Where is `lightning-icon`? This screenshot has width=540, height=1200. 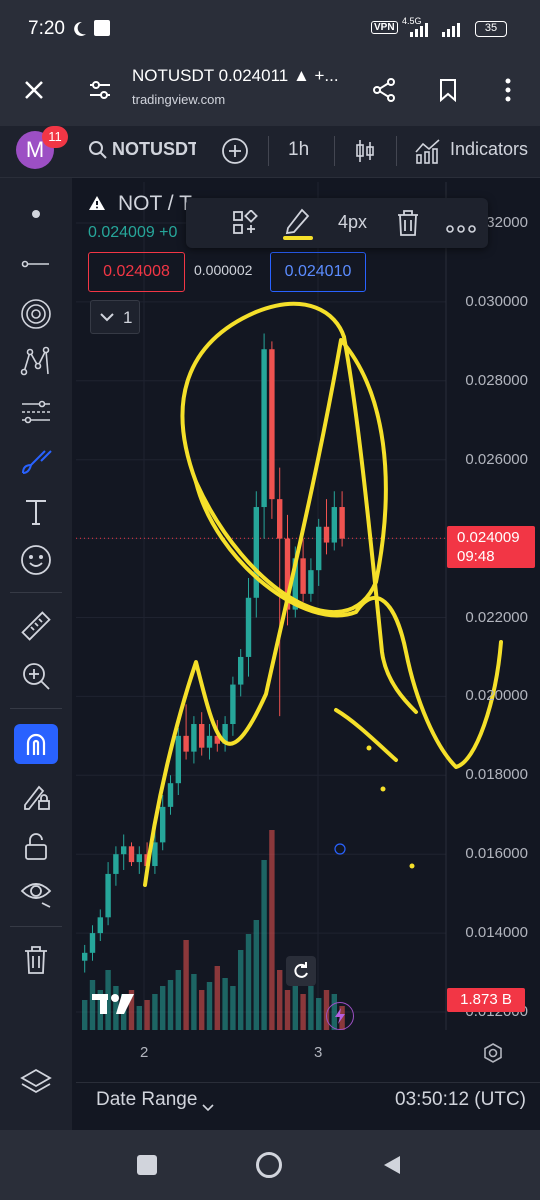 lightning-icon is located at coordinates (340, 1016).